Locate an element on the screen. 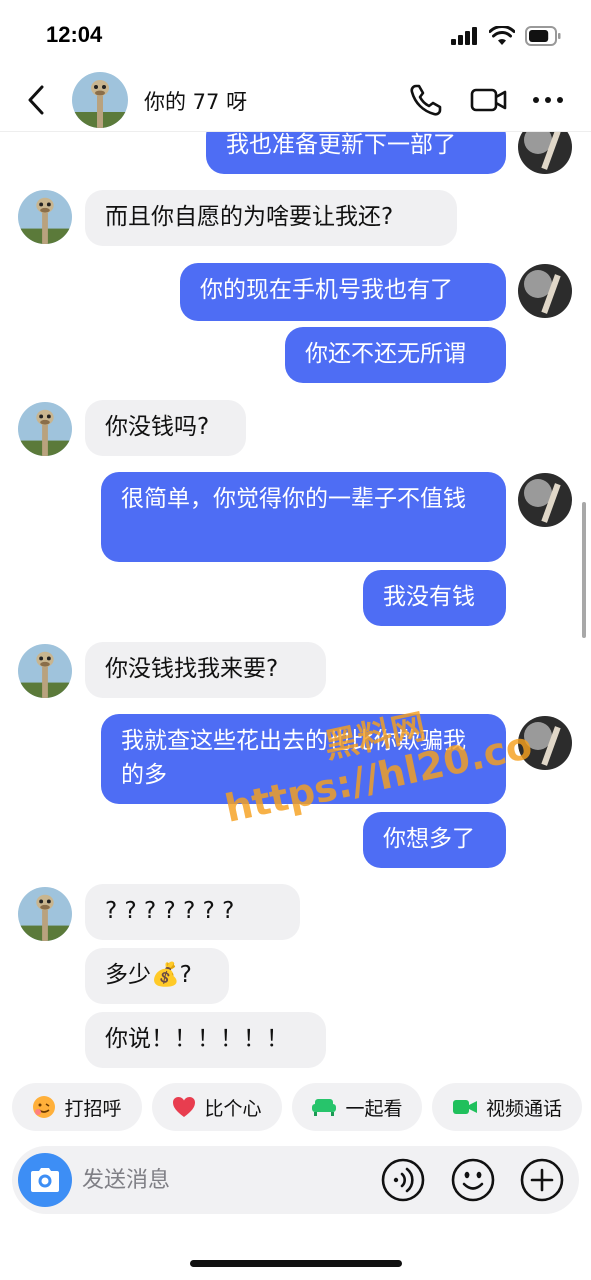 The image size is (591, 1280). scrollbar is located at coordinates (584, 570).